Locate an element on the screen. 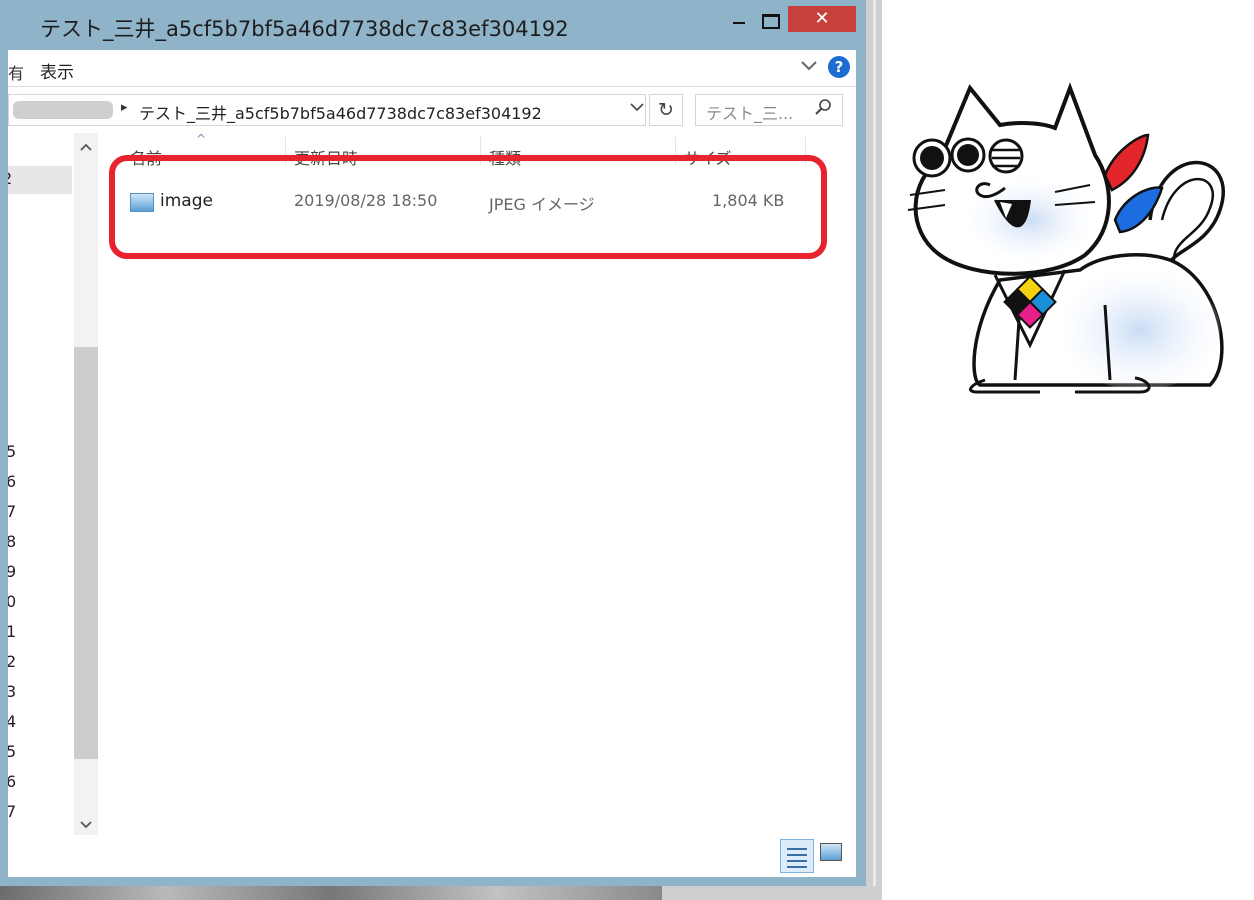  chevron-down-icon is located at coordinates (809, 67).